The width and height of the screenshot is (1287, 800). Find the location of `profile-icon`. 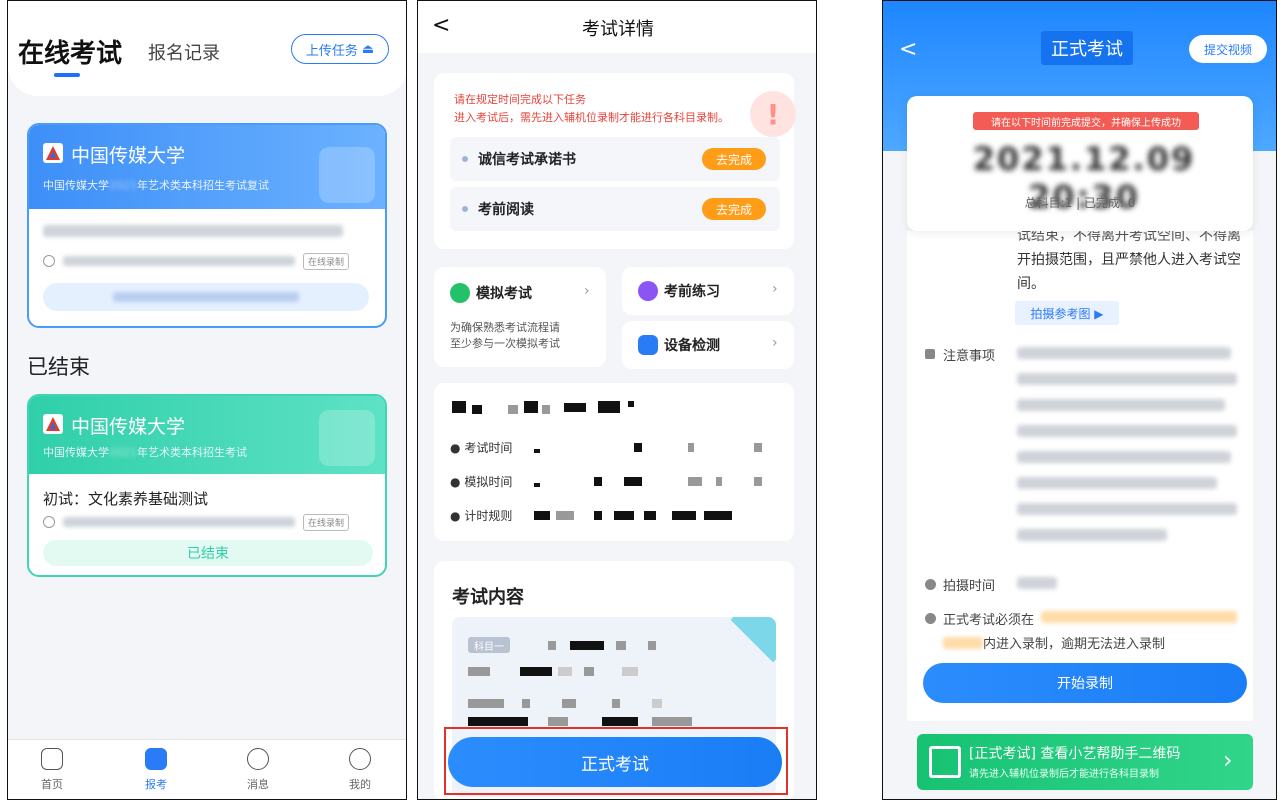

profile-icon is located at coordinates (360, 759).